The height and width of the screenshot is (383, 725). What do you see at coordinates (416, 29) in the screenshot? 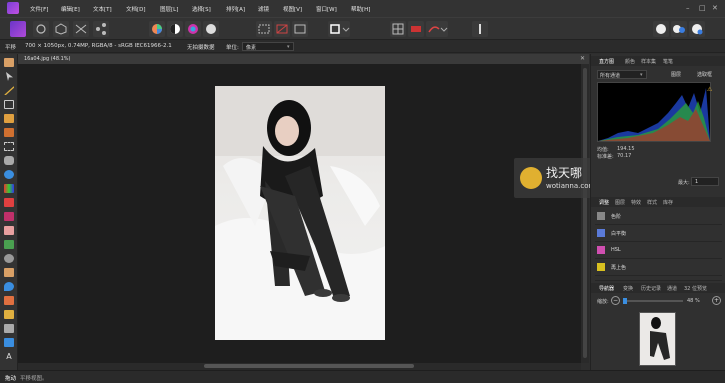
I see `snapping-icon` at bounding box center [416, 29].